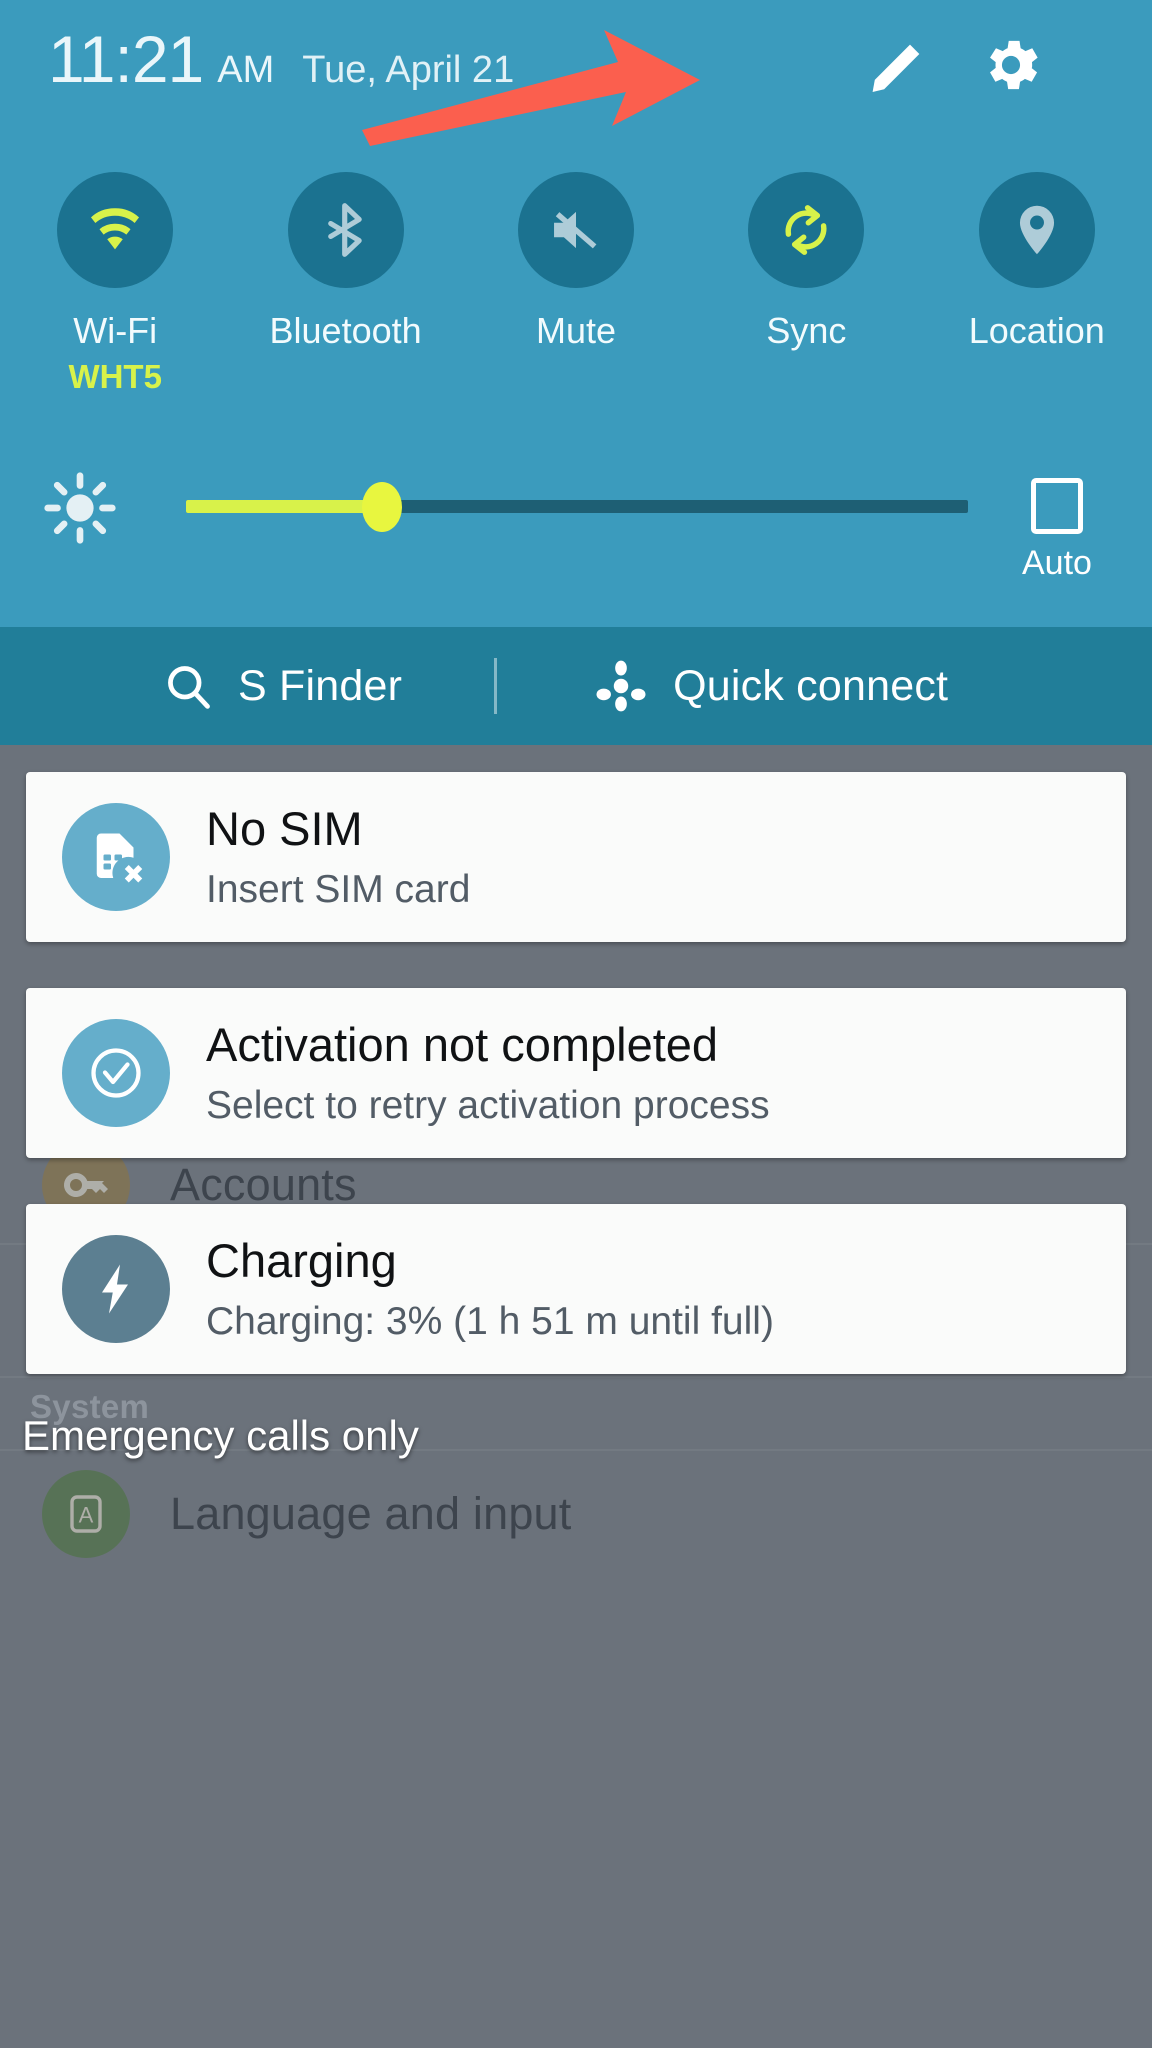  Describe the element at coordinates (301, 1260) in the screenshot. I see `notification-title: Charging` at that location.